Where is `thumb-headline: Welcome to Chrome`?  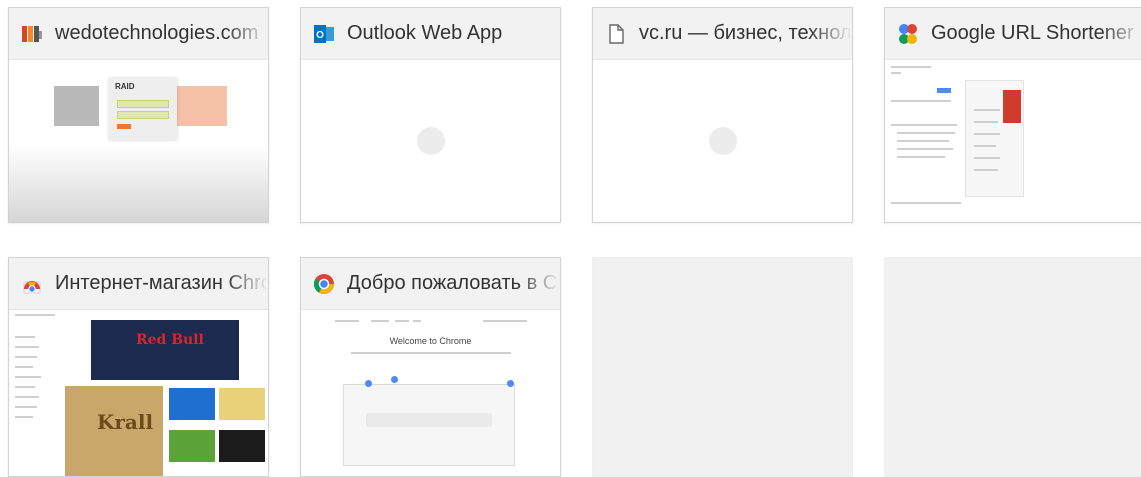 thumb-headline: Welcome to Chrome is located at coordinates (430, 341).